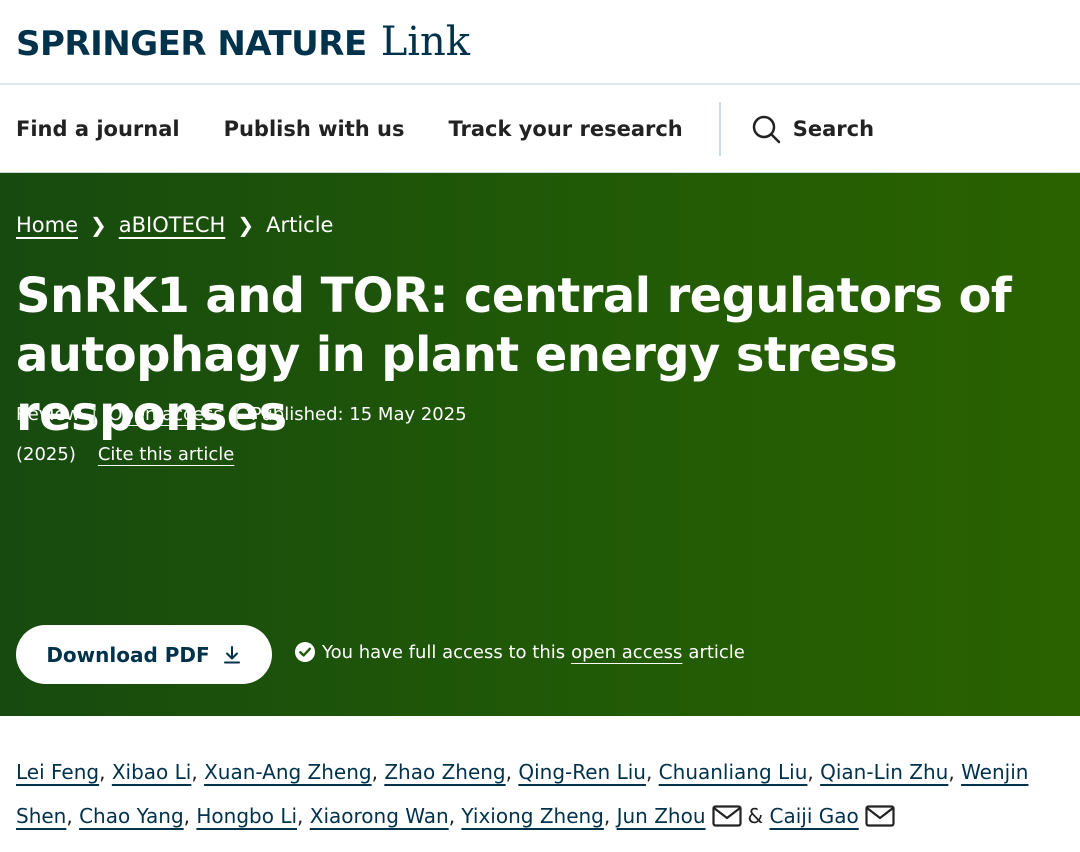  What do you see at coordinates (813, 816) in the screenshot?
I see `author-link: Caiji Gao` at bounding box center [813, 816].